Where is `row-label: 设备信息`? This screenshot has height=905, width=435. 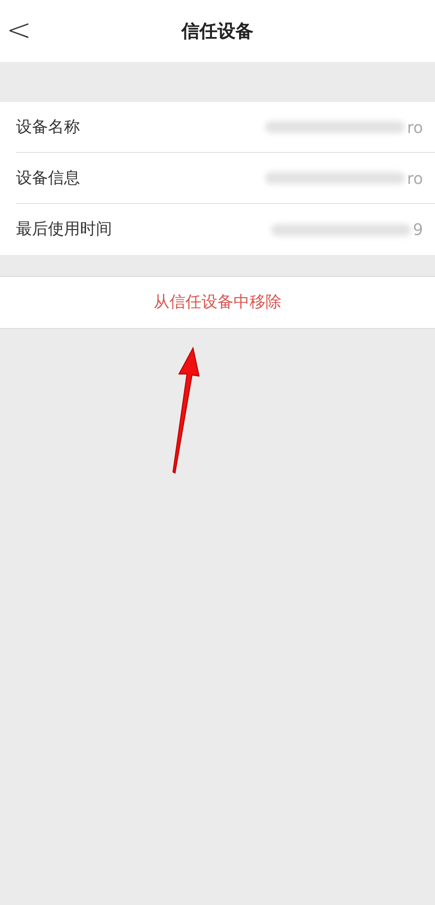 row-label: 设备信息 is located at coordinates (48, 178).